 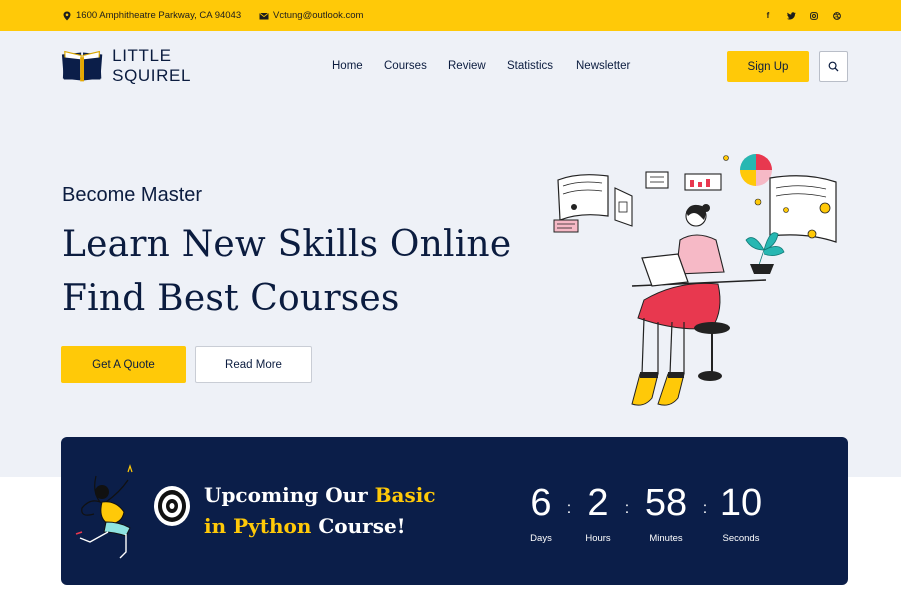 What do you see at coordinates (541, 503) in the screenshot?
I see `countdown-days-value: 6` at bounding box center [541, 503].